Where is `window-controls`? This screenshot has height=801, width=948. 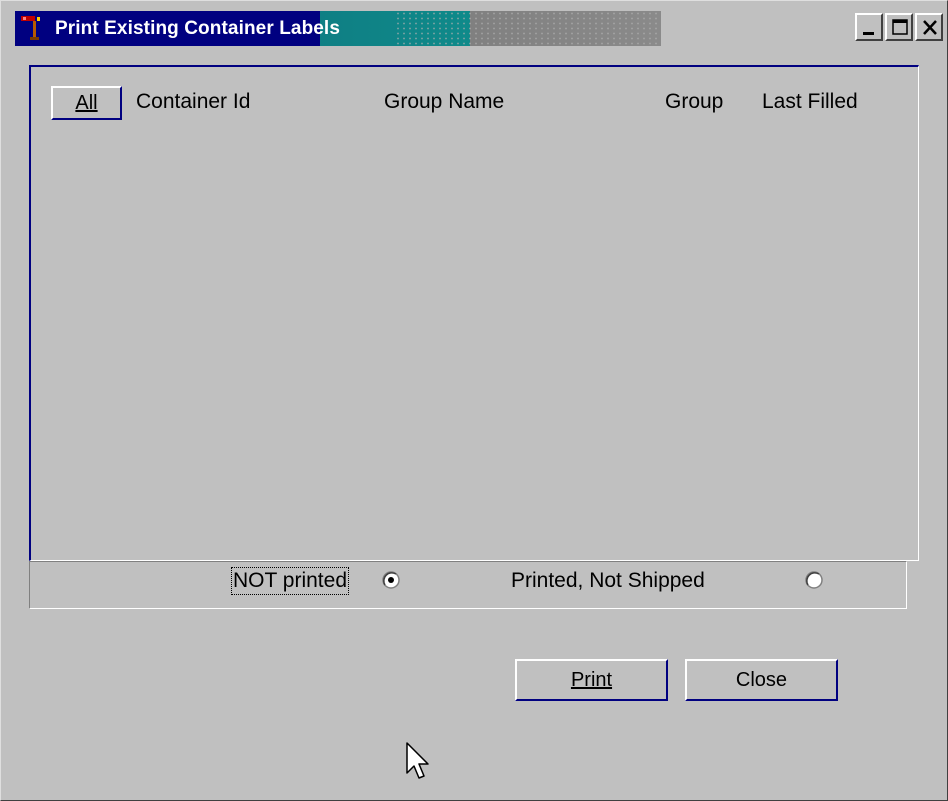
window-controls is located at coordinates (899, 27).